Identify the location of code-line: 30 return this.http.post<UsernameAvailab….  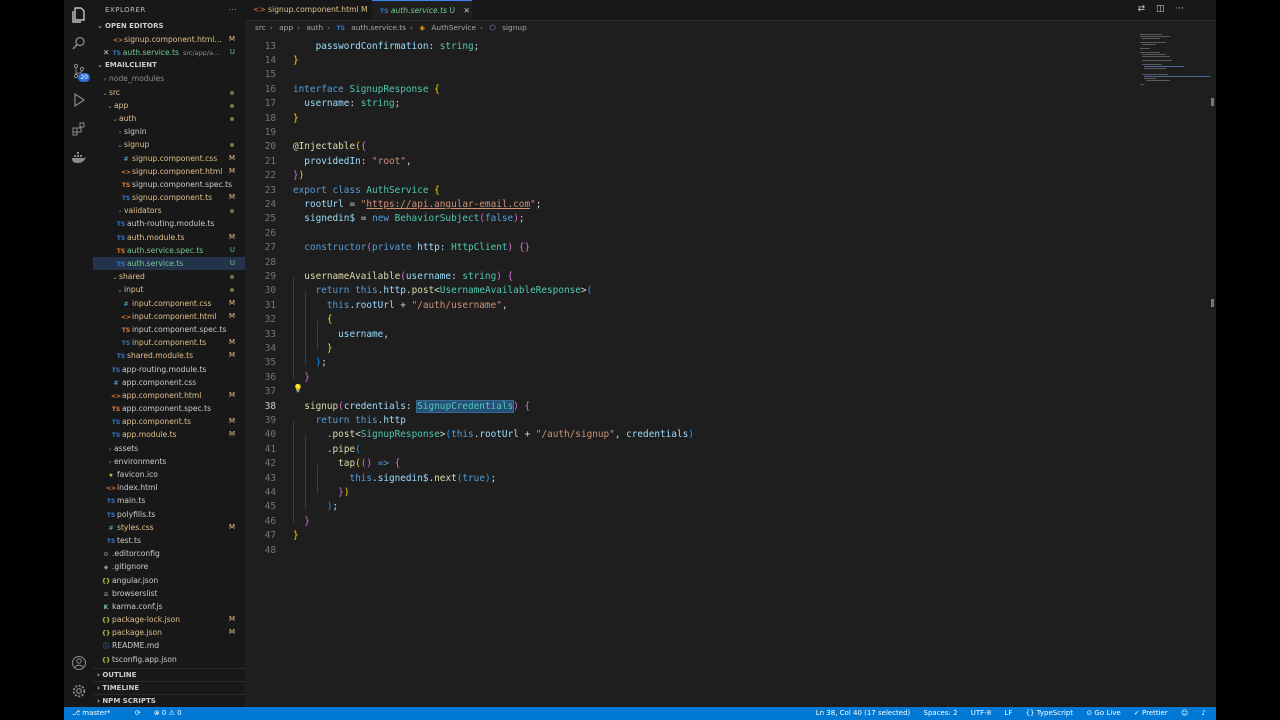
(685, 291).